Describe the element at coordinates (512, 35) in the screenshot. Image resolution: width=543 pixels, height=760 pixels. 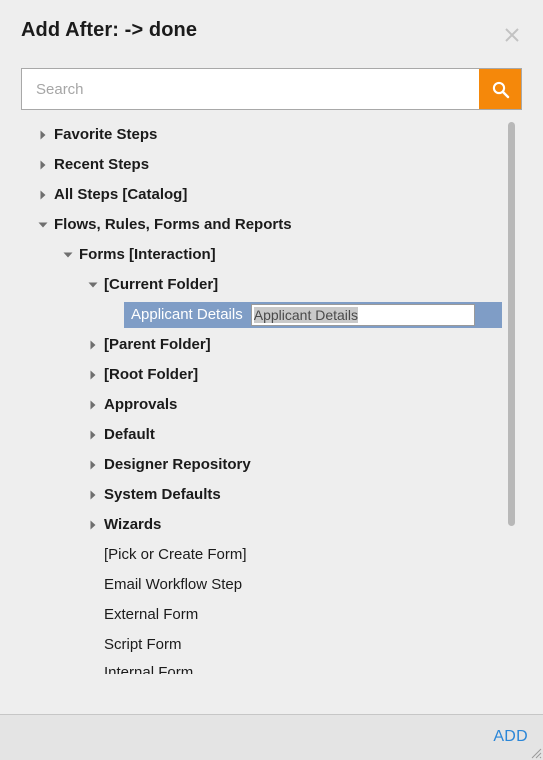
I see `close-icon` at that location.